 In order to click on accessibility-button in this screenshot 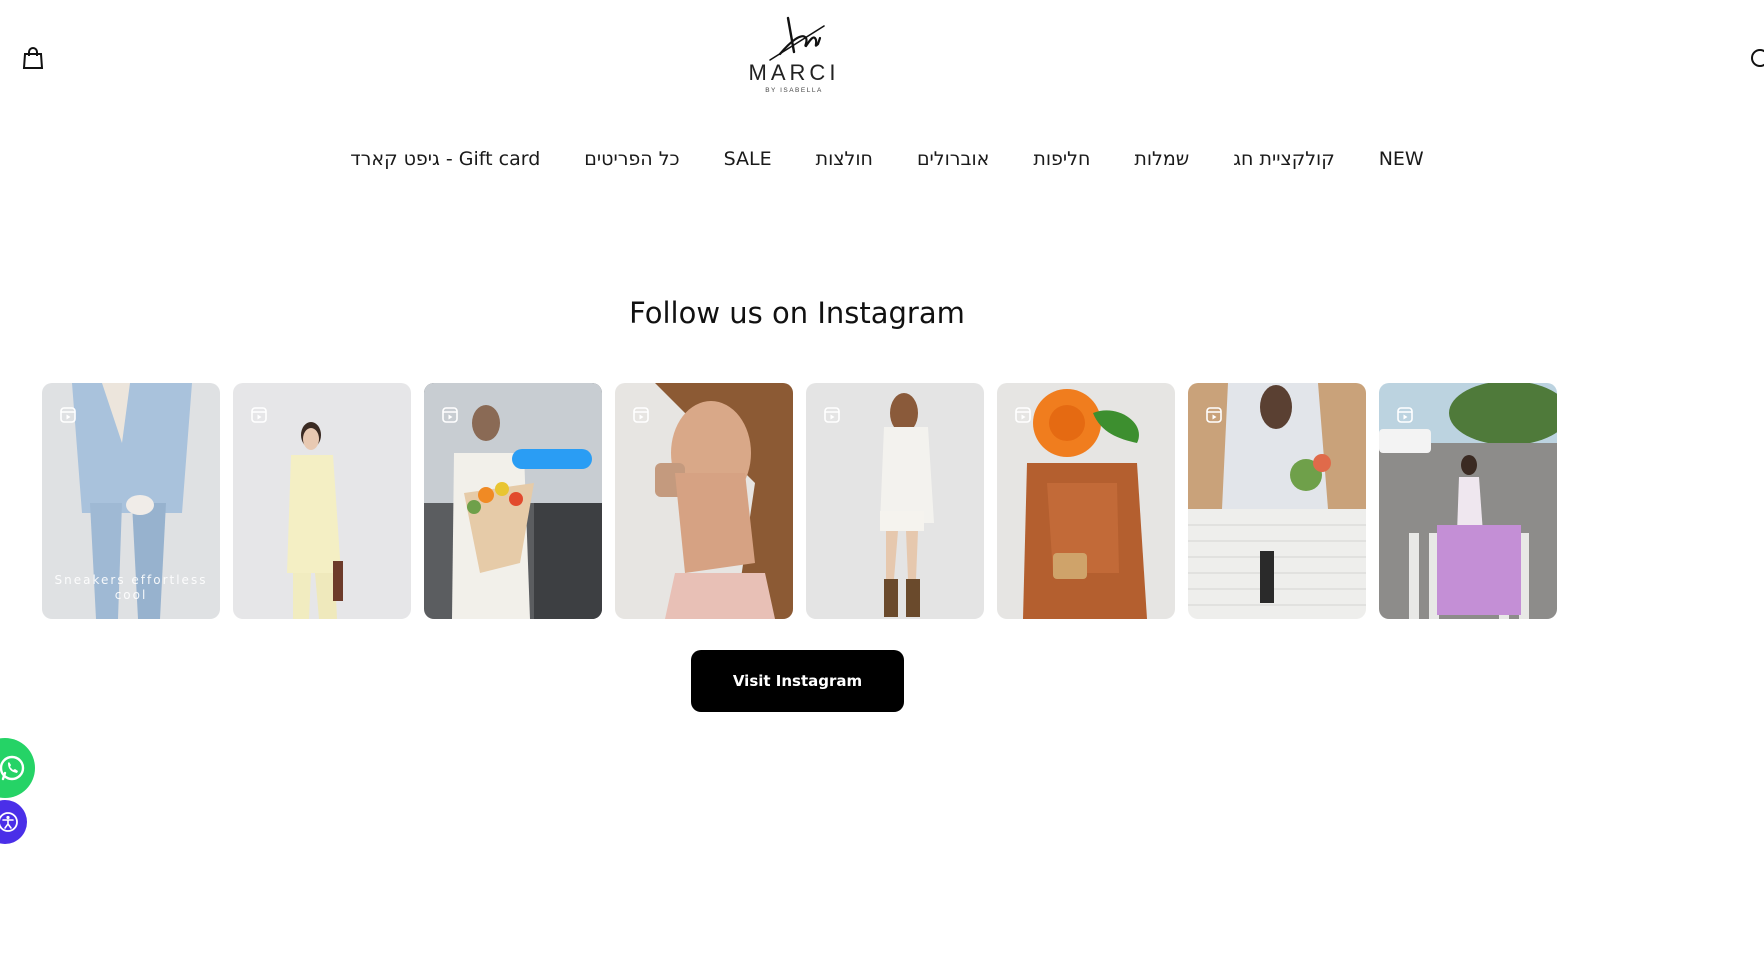, I will do `click(13, 822)`.